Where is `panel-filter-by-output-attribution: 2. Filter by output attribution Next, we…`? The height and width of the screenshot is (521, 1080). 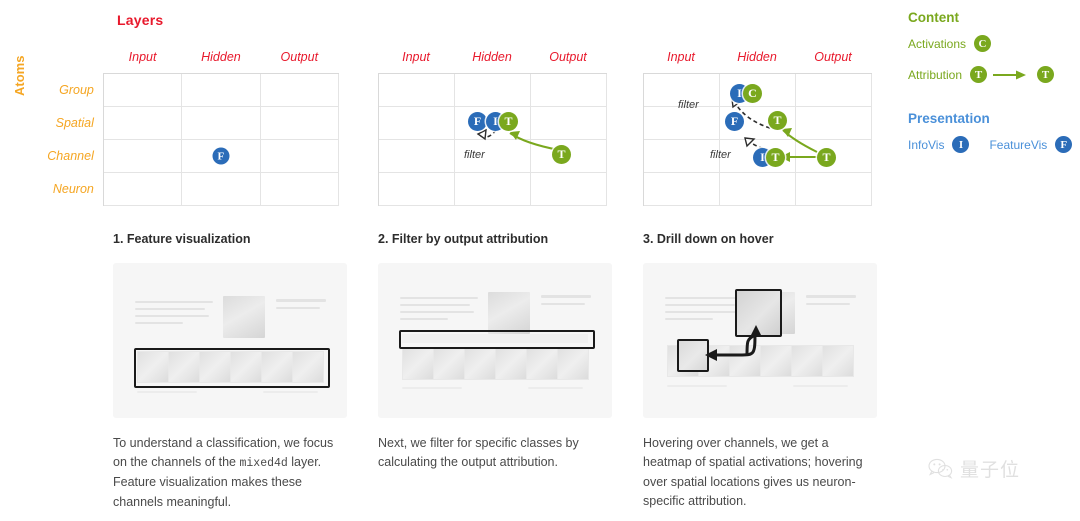 panel-filter-by-output-attribution: 2. Filter by output attribution Next, we… is located at coordinates (495, 352).